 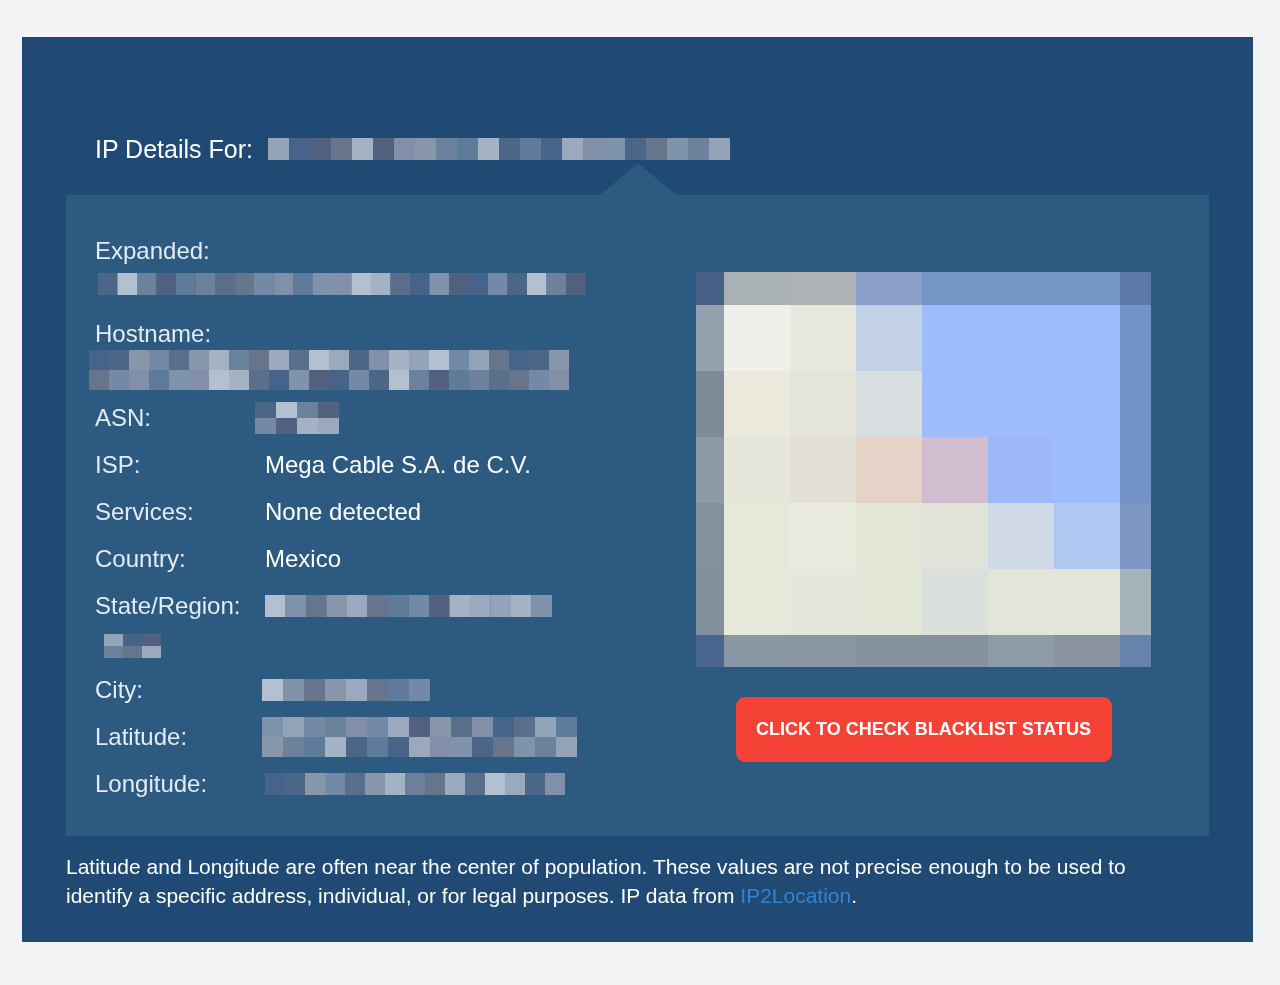 I want to click on detail-label: Services:, so click(x=145, y=511).